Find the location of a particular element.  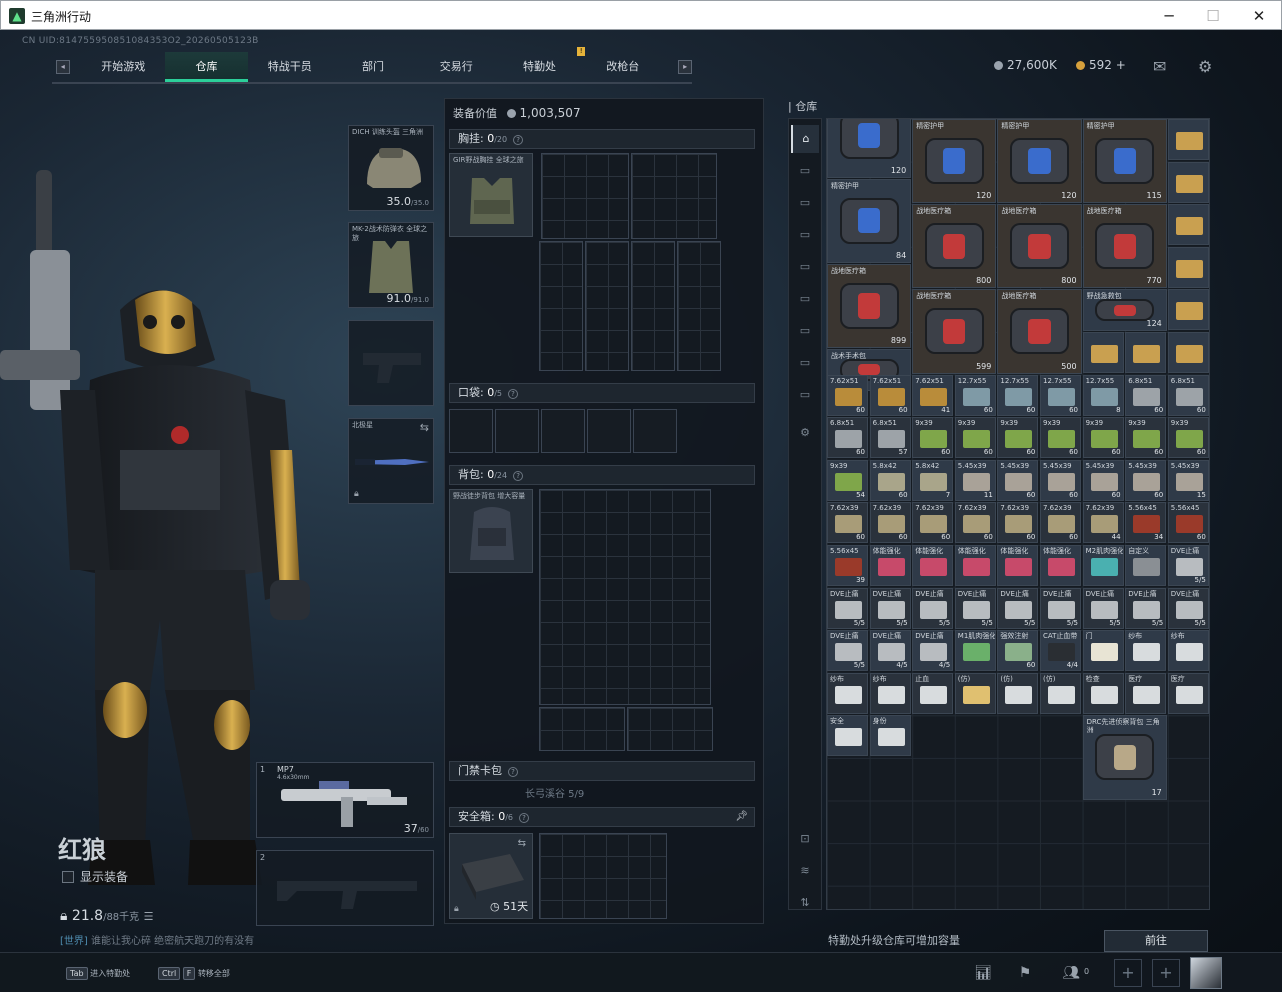

nav-prev-icon: ◂ is located at coordinates (63, 67).